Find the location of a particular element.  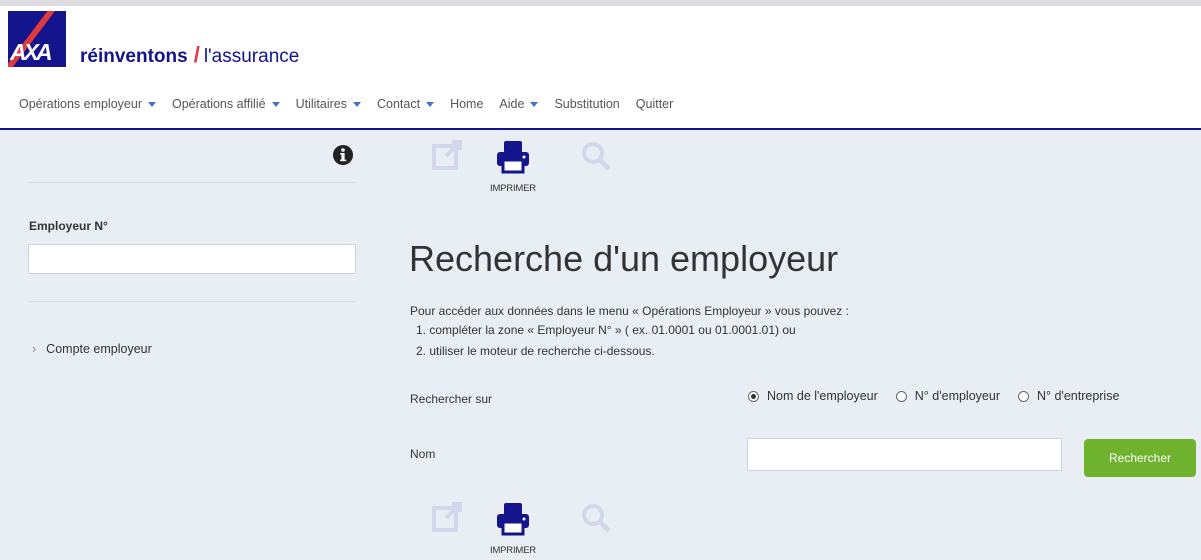

nav-item-label: Opérations employeur is located at coordinates (80, 104).